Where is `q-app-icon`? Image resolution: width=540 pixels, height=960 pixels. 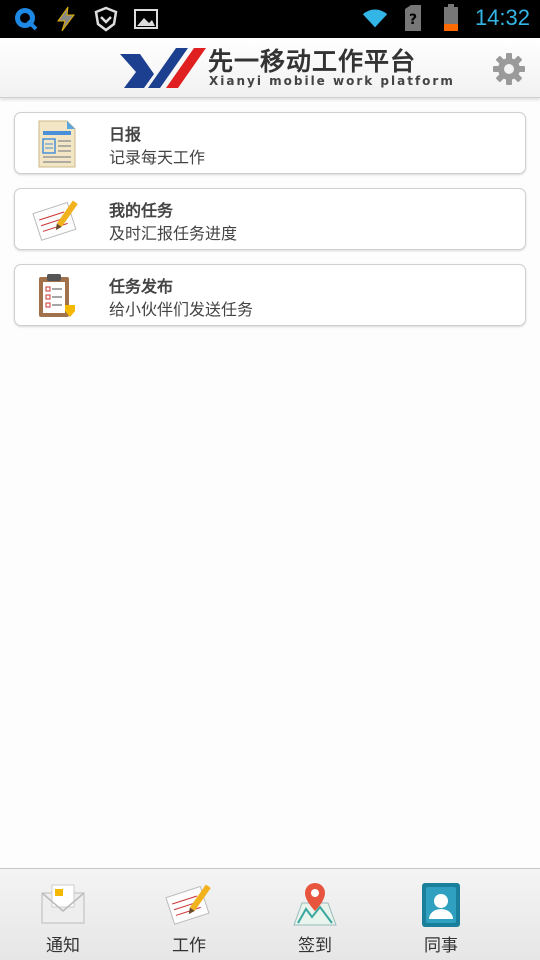
q-app-icon is located at coordinates (26, 19).